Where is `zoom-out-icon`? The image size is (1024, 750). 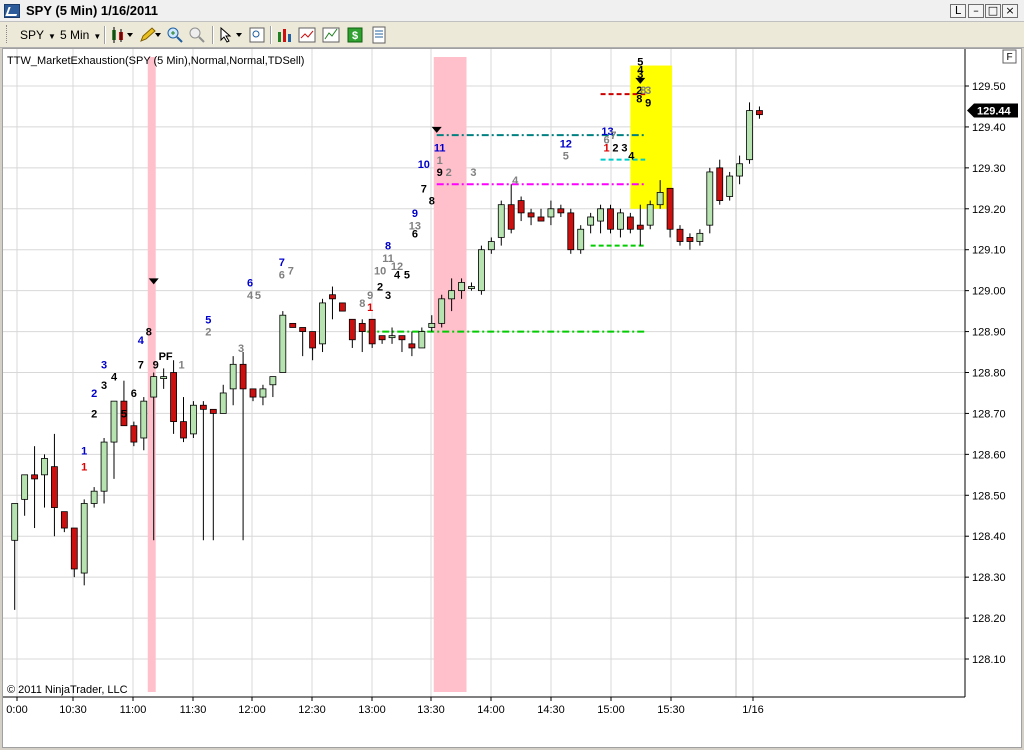 zoom-out-icon is located at coordinates (197, 35).